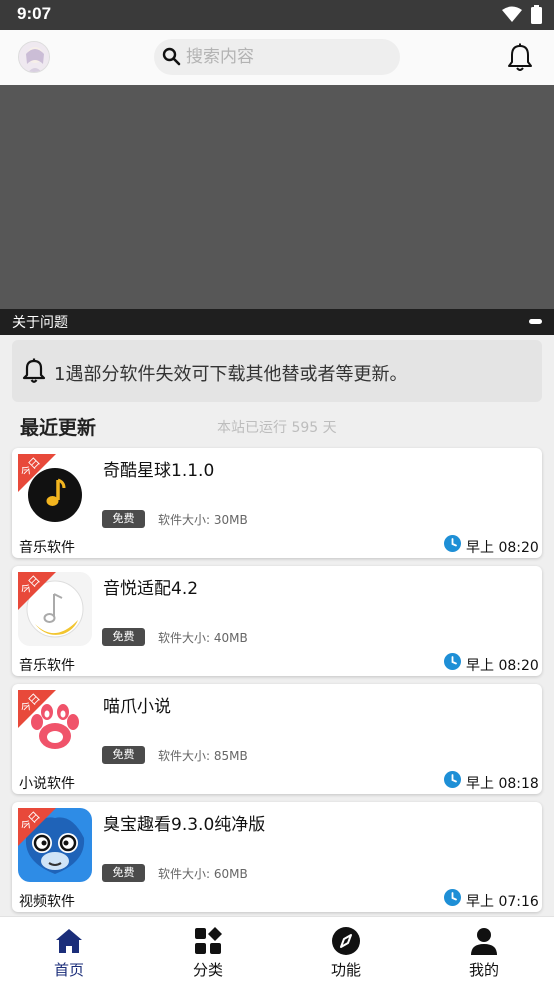 The height and width of the screenshot is (986, 554). Describe the element at coordinates (171, 56) in the screenshot. I see `search-icon` at that location.